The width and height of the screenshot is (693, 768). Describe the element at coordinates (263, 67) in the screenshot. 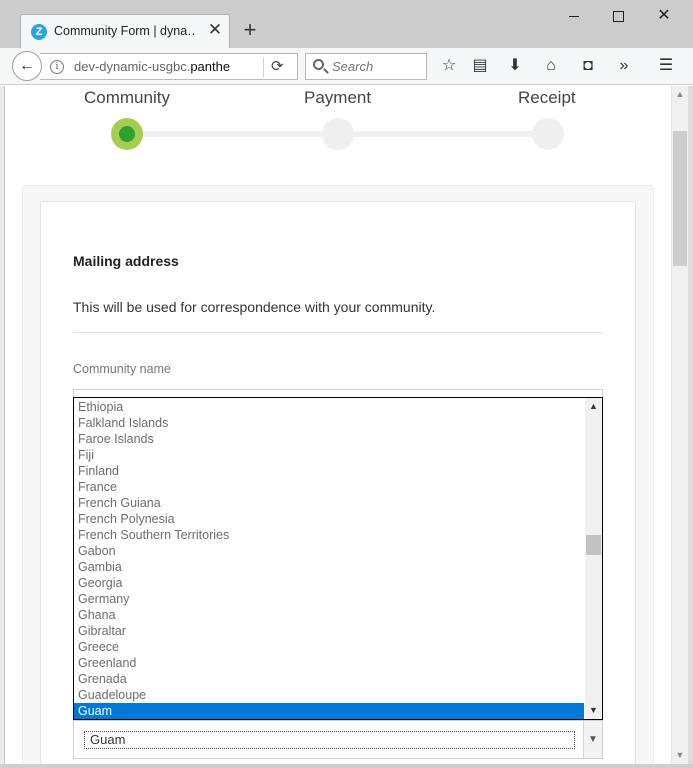

I see `url-separator` at that location.